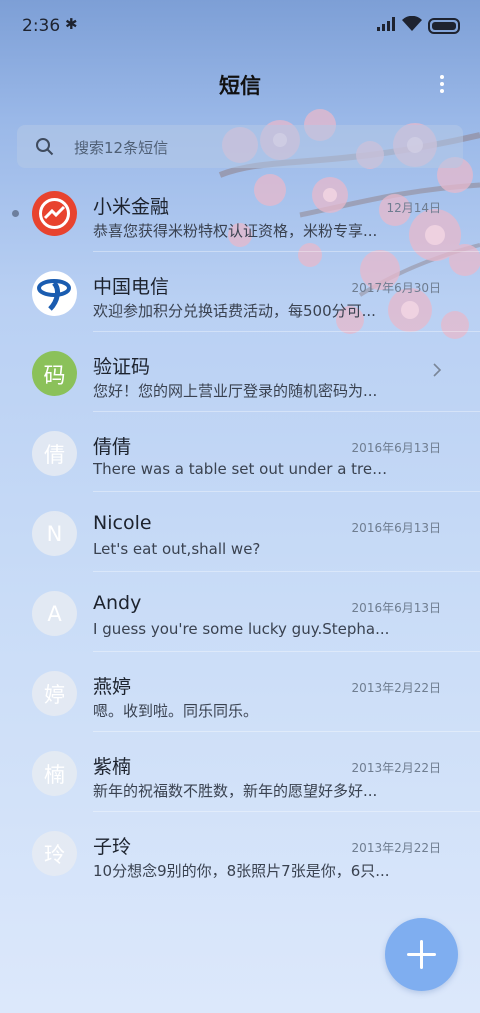  I want to click on conversation-item: 楠 紫楠 新年的祝福数不胜数，新年的愿望好多好... 2013年2月22日, so click(240, 772).